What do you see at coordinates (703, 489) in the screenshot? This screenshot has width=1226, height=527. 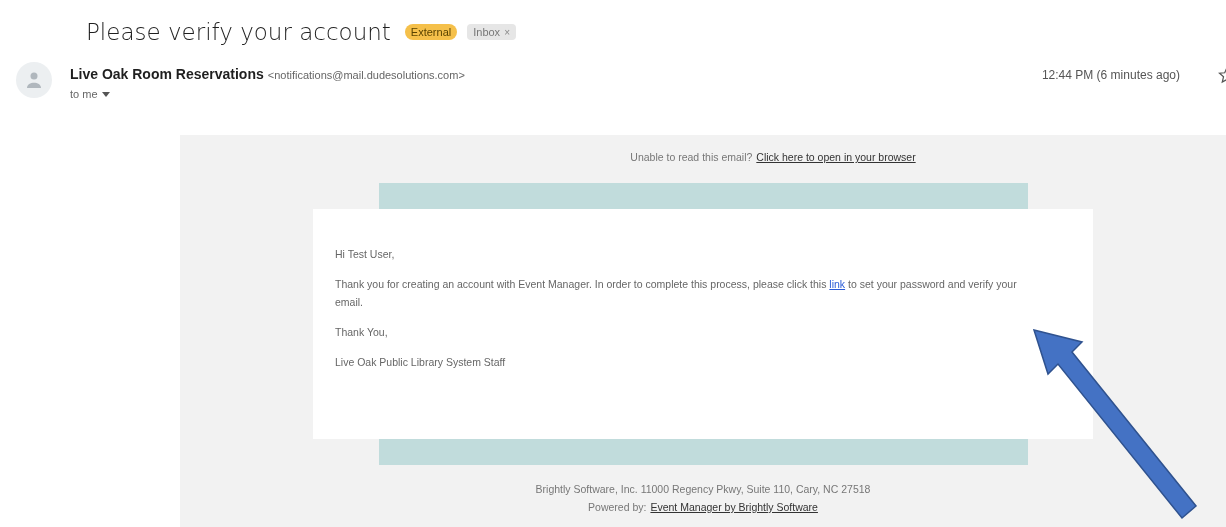 I see `footer-address: Brightly Software, Inc. 11000 Regency Pkwy, Suite 110, Cary, NC 27518` at bounding box center [703, 489].